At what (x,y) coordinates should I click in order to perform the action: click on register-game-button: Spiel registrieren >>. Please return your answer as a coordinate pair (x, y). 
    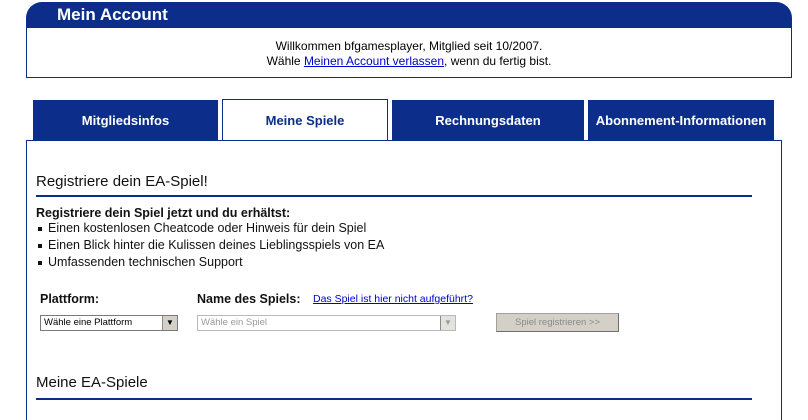
    Looking at the image, I should click on (557, 322).